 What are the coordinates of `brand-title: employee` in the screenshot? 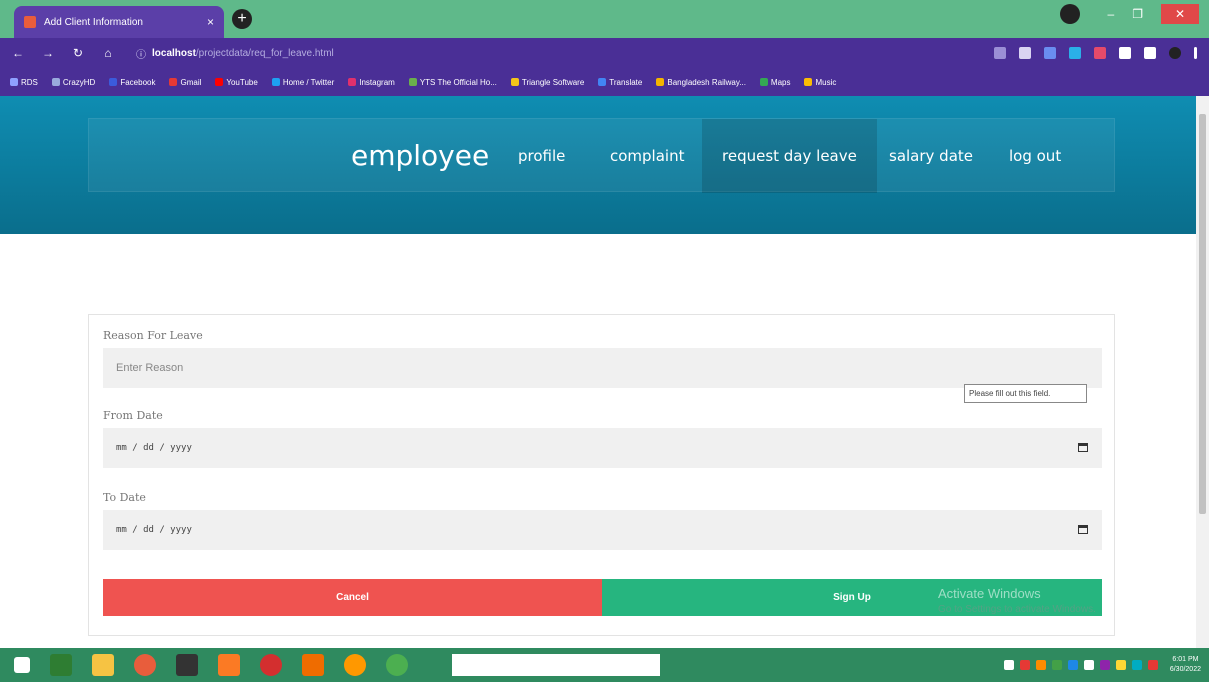 It's located at (420, 155).